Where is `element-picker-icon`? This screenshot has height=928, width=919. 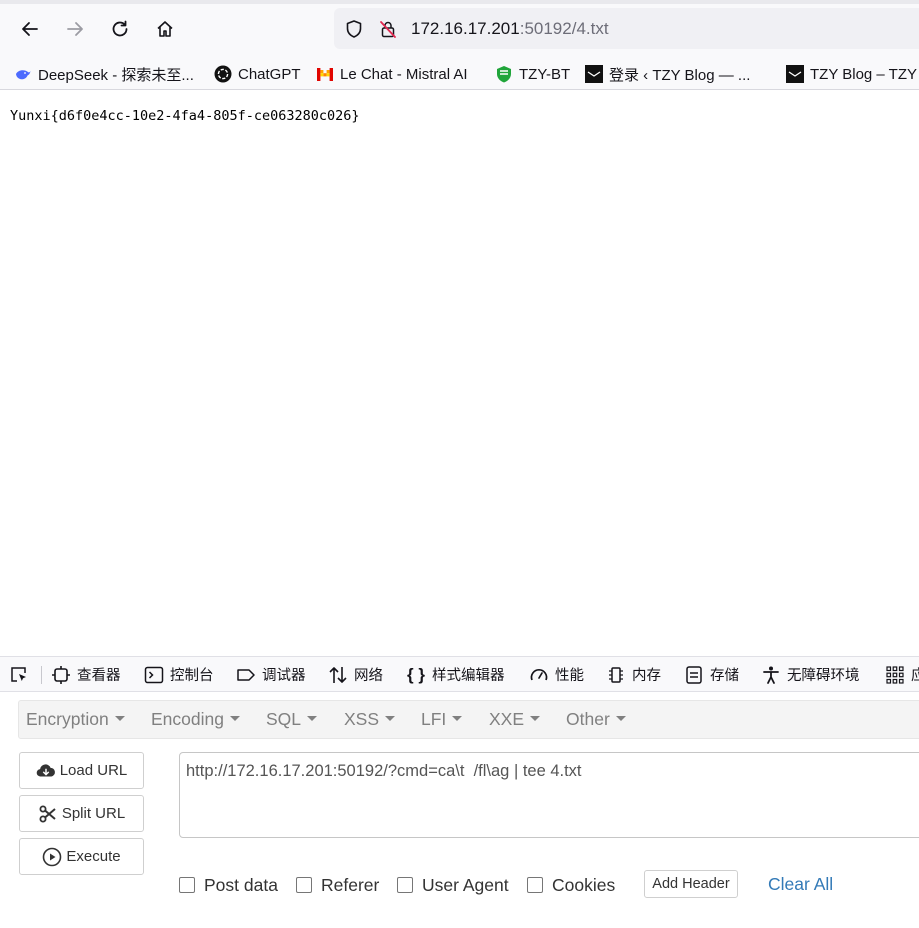
element-picker-icon is located at coordinates (19, 675).